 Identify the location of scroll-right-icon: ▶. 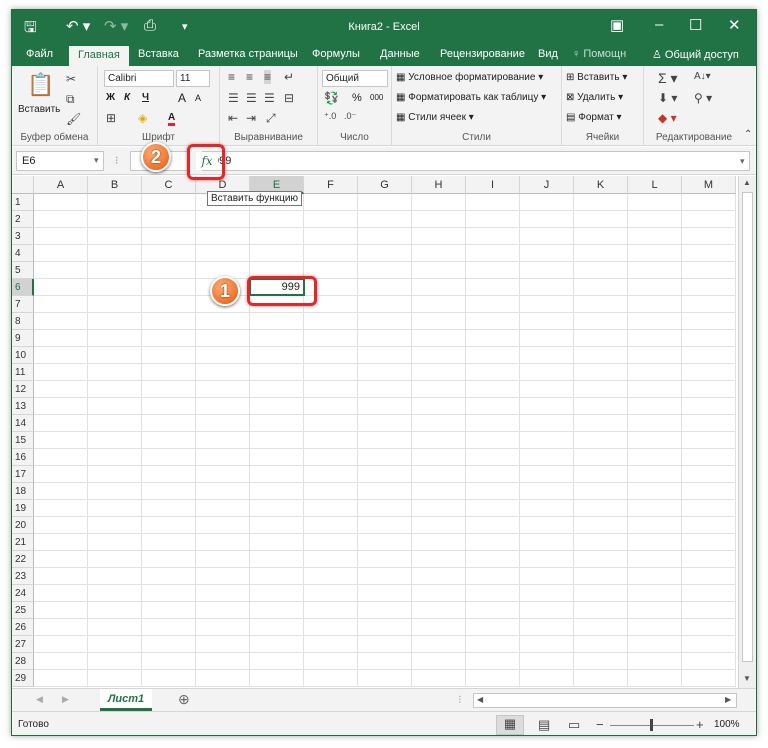
(728, 699).